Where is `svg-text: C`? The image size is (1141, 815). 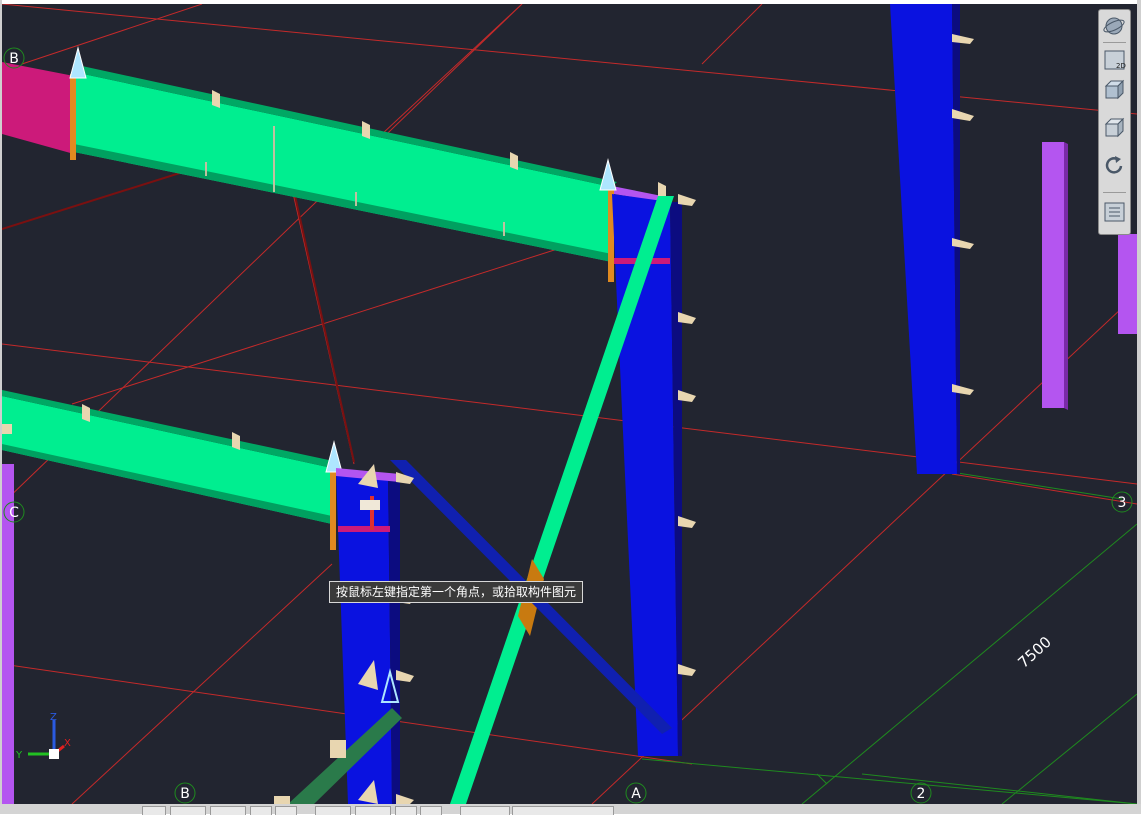
svg-text: C is located at coordinates (14, 513).